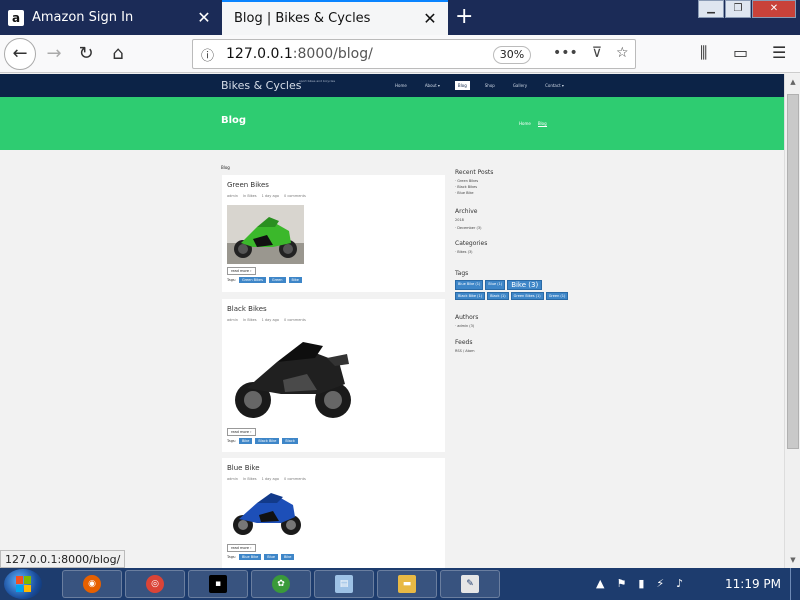 This screenshot has height=600, width=800. I want to click on post-title: Black Bikes, so click(247, 309).